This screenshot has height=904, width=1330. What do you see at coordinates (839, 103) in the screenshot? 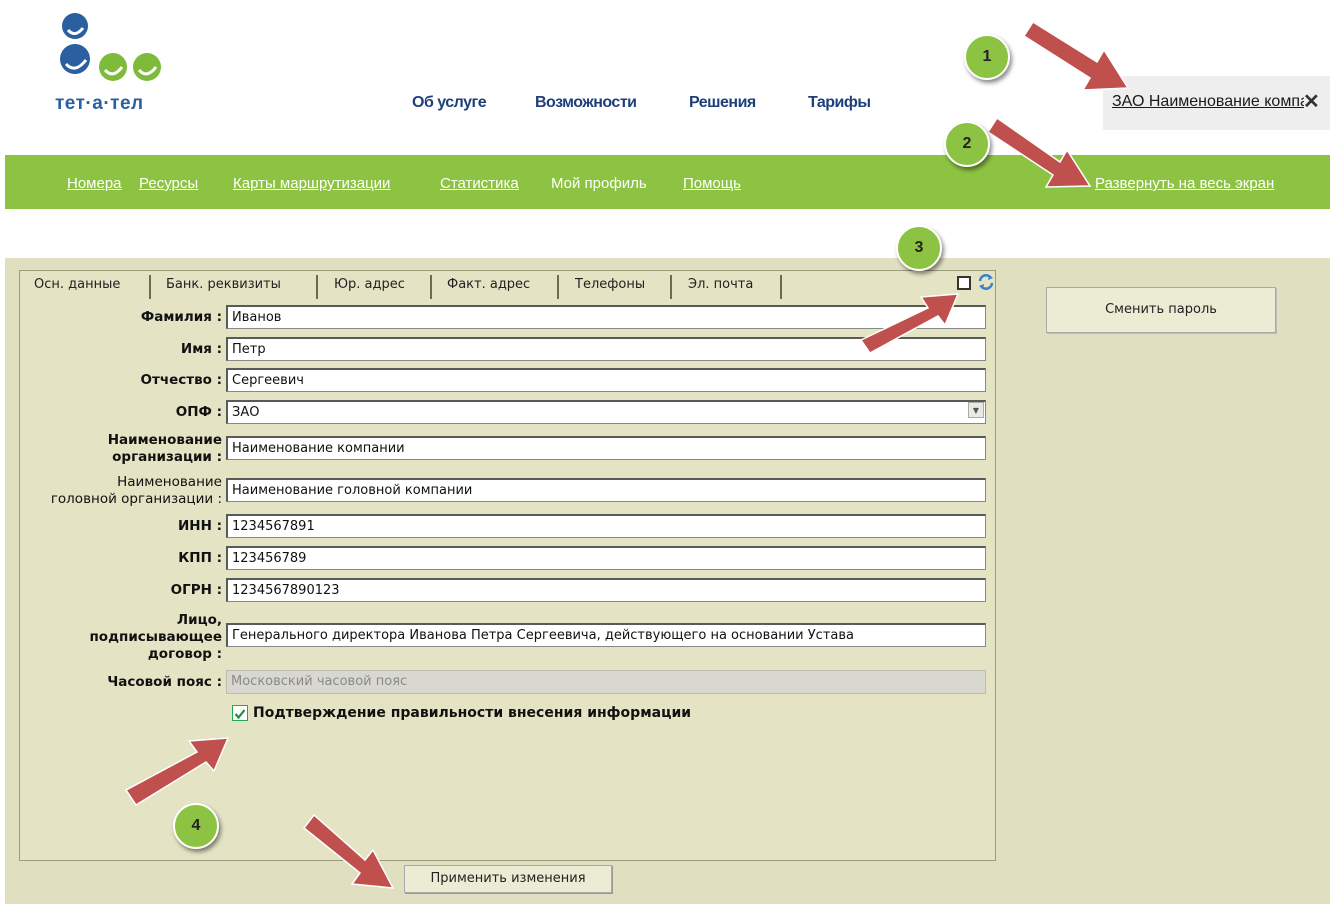
I see `topnav-tariffs: Тарифы` at bounding box center [839, 103].